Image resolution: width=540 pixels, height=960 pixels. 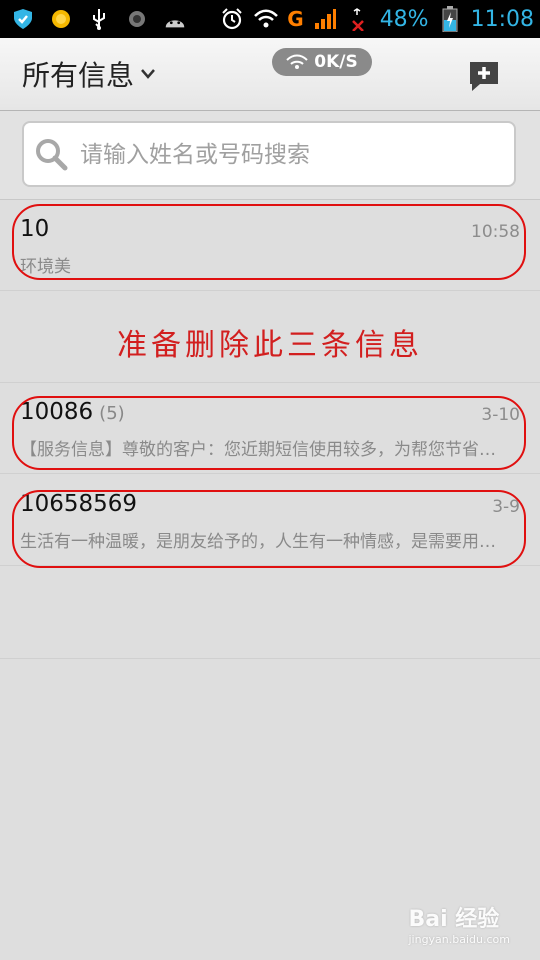 I want to click on contact-name: 10086 (5), so click(x=72, y=412).